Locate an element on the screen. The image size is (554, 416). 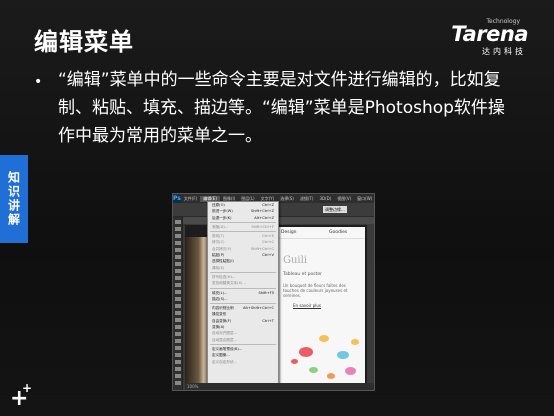
ps-edit-menu-shortcut: Shift+Ctrl+F is located at coordinates (262, 226).